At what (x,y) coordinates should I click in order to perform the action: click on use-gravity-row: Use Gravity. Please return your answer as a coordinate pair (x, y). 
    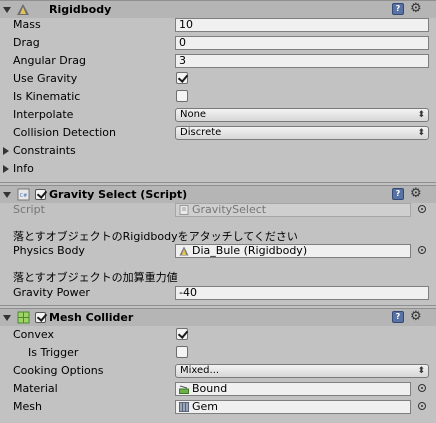
    Looking at the image, I should click on (218, 79).